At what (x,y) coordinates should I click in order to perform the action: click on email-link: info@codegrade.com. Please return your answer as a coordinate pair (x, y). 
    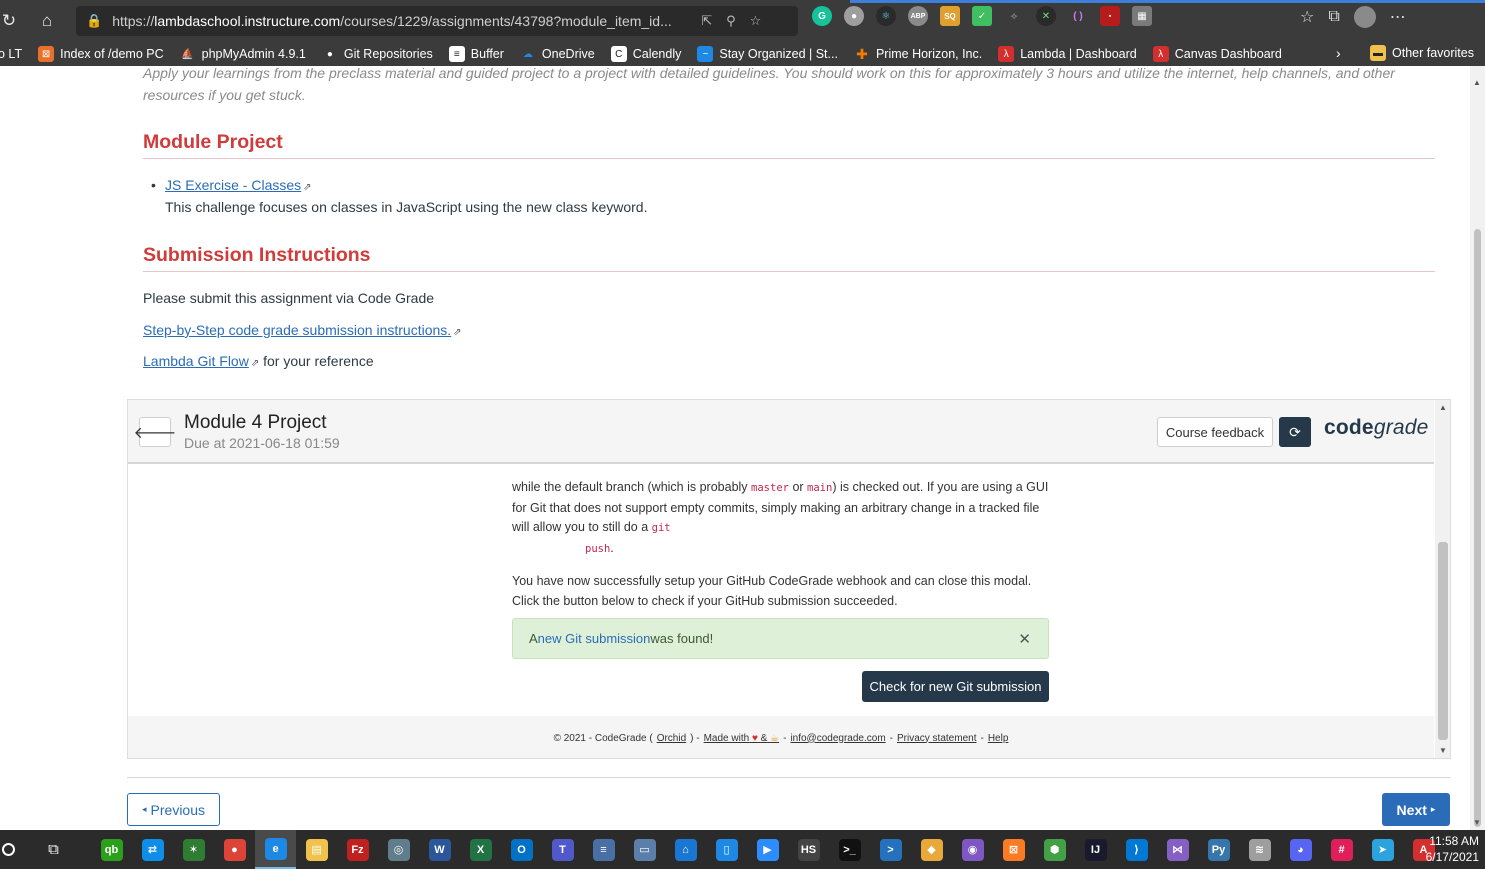
    Looking at the image, I should click on (837, 738).